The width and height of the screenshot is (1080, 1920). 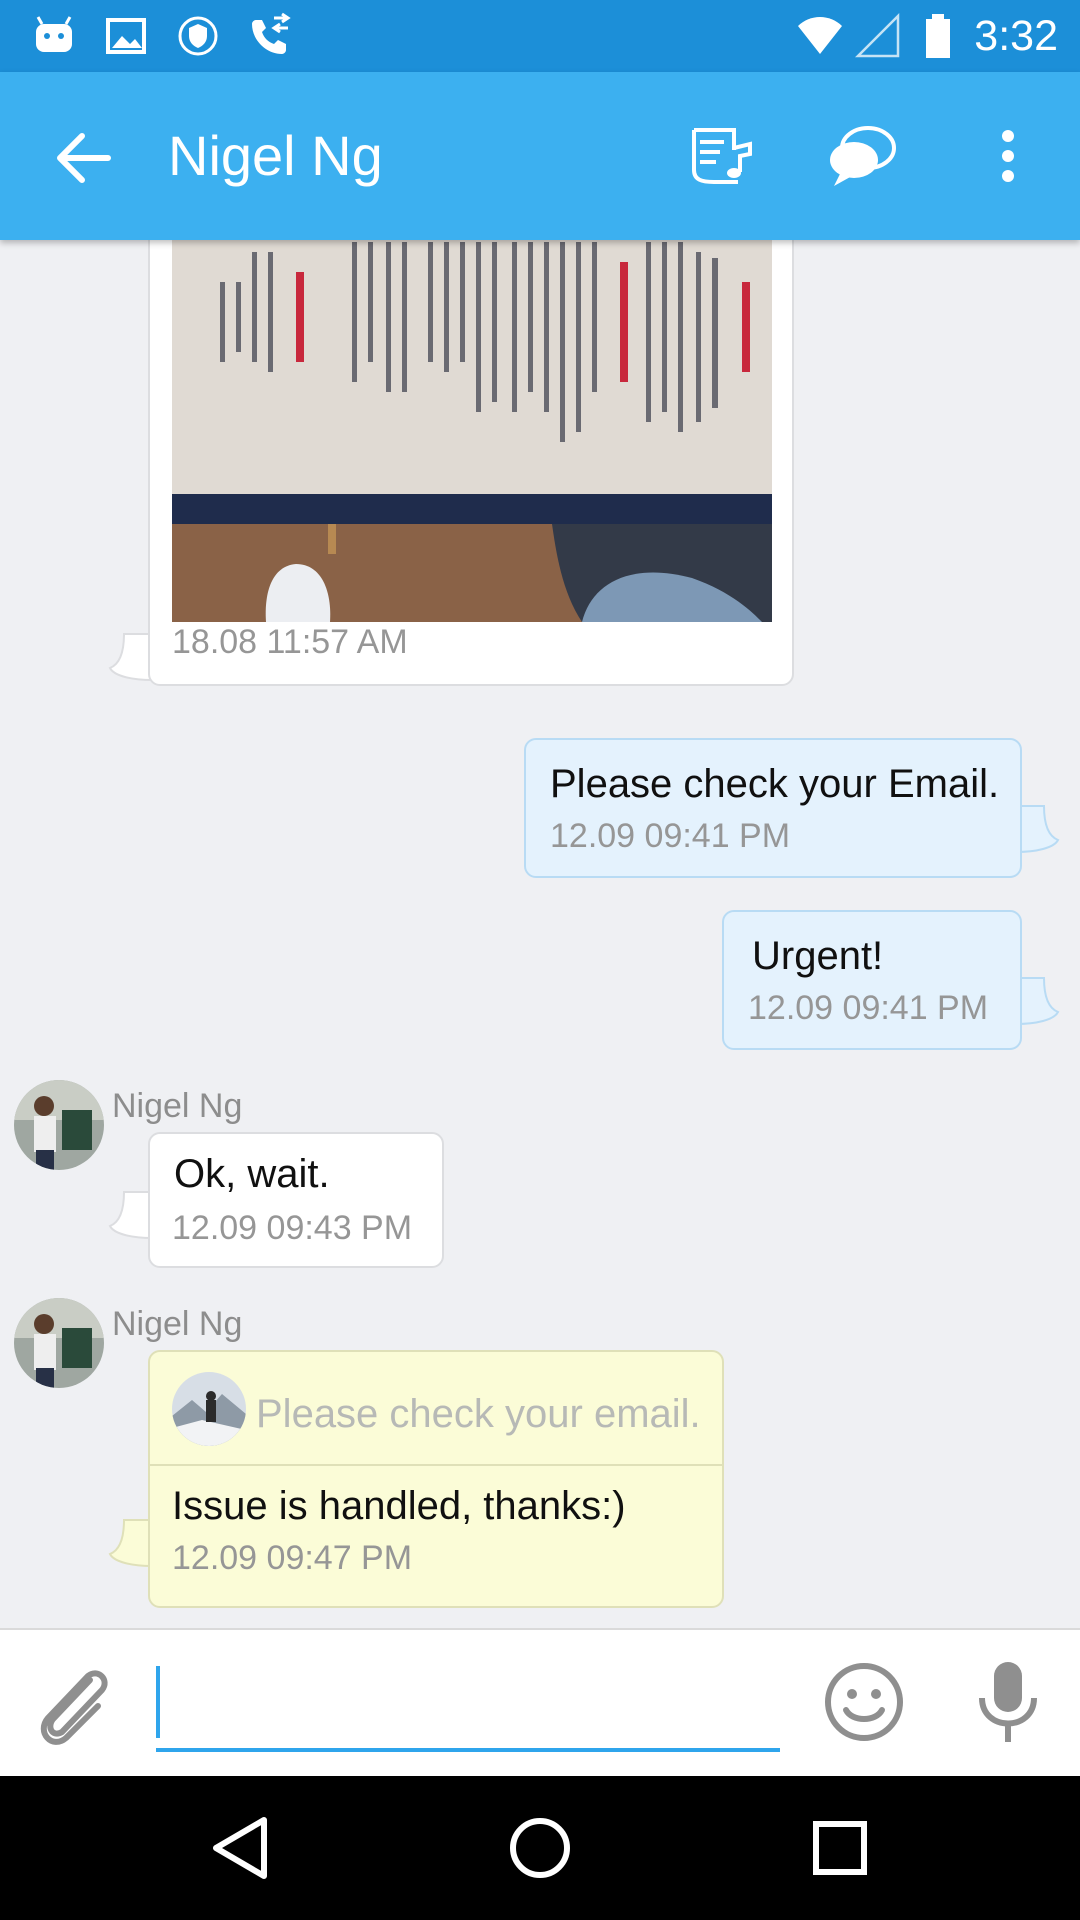 I want to click on system-nav-bar, so click(x=540, y=1848).